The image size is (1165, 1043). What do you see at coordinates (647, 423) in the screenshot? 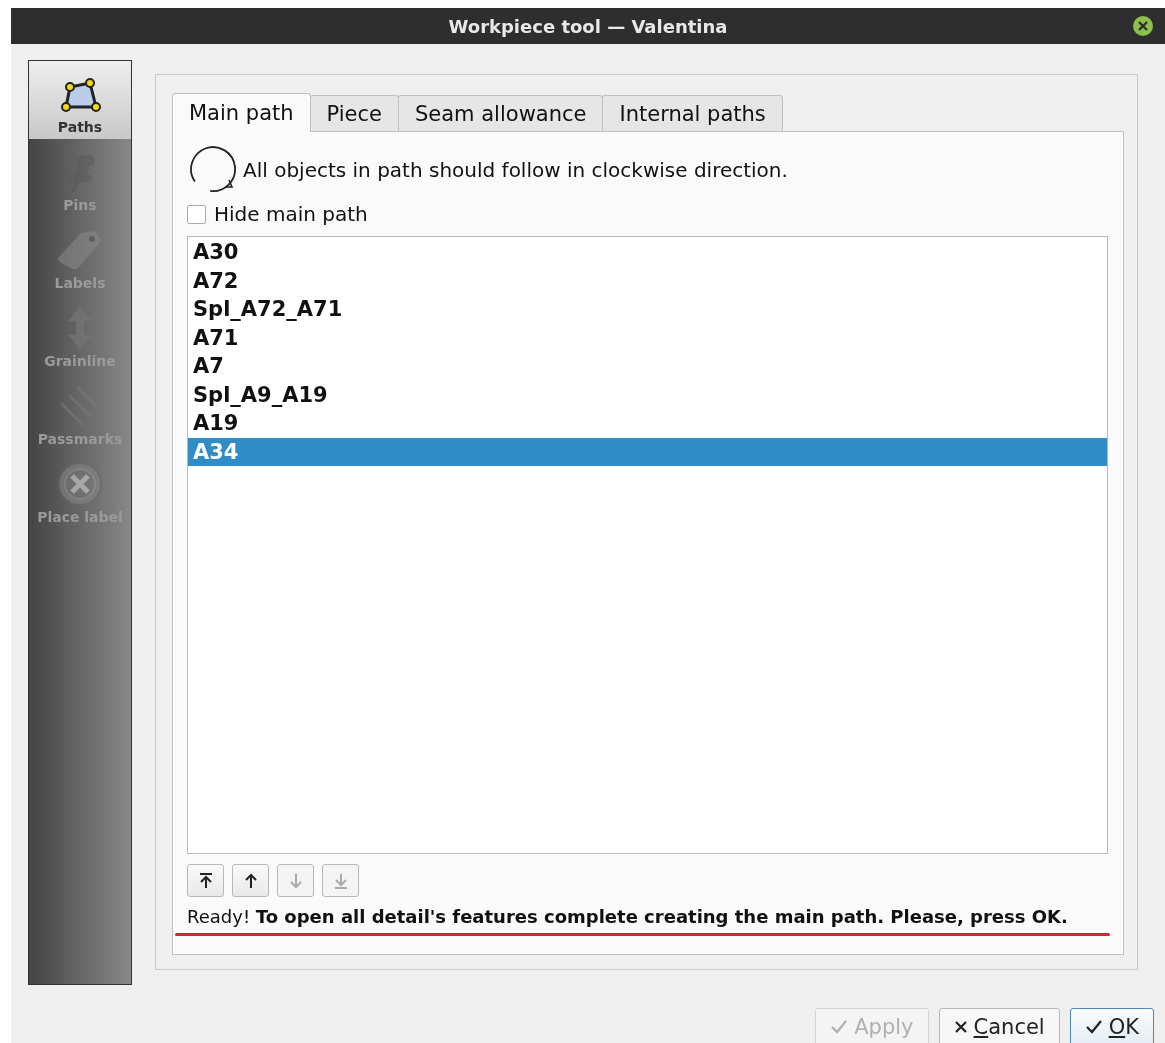
I see `list-item: A19` at bounding box center [647, 423].